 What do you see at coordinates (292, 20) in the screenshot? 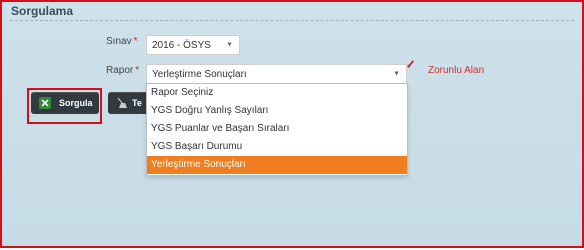
I see `panel-divider` at bounding box center [292, 20].